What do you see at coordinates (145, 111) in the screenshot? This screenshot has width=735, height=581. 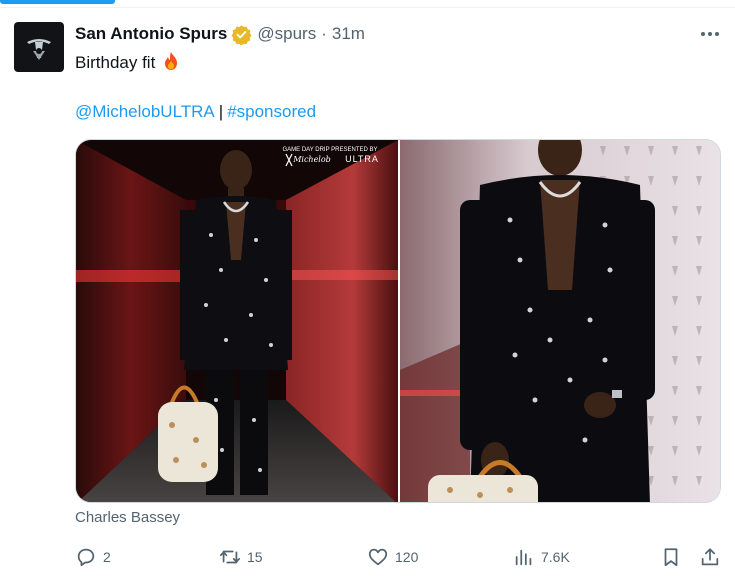 I see `mention-link: @MichelobULTRA` at bounding box center [145, 111].